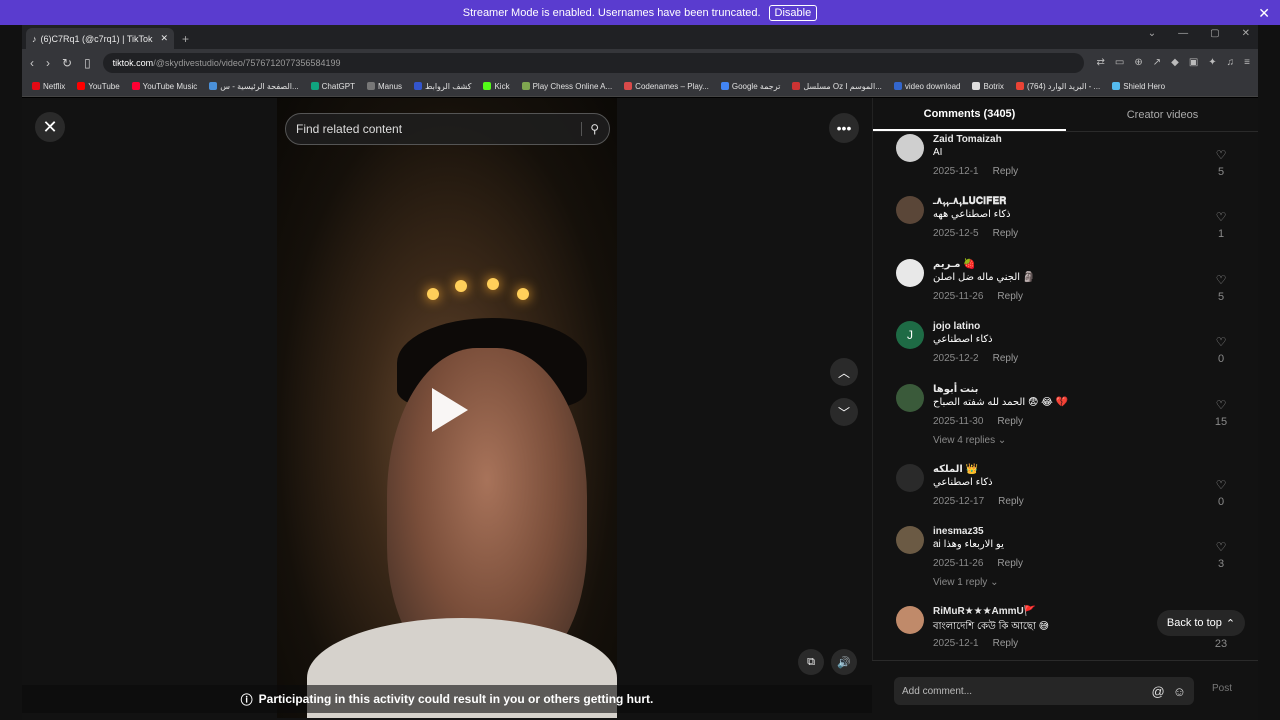 This screenshot has height=720, width=1280. Describe the element at coordinates (844, 372) in the screenshot. I see `previous-video-button: ︿` at that location.